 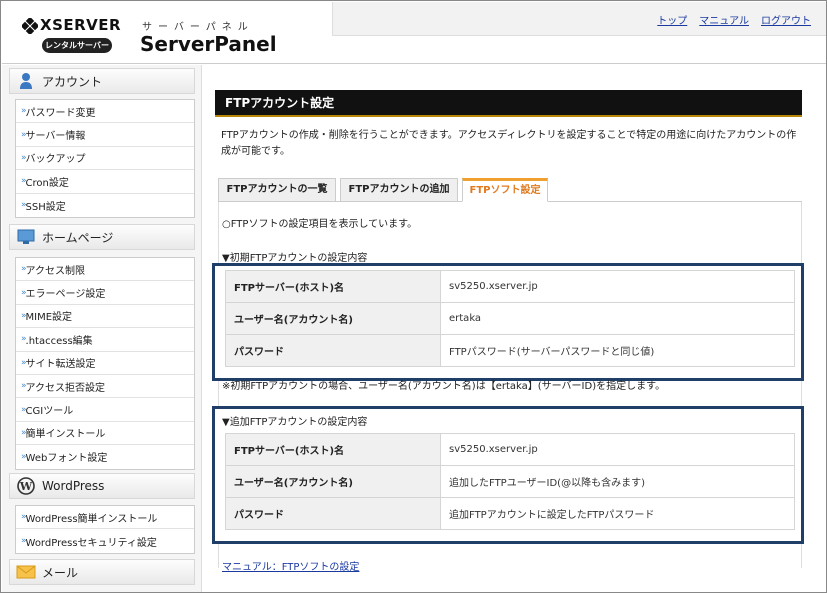 What do you see at coordinates (65, 435) in the screenshot?
I see `sidebar-item-label: 簡単インストール` at bounding box center [65, 435].